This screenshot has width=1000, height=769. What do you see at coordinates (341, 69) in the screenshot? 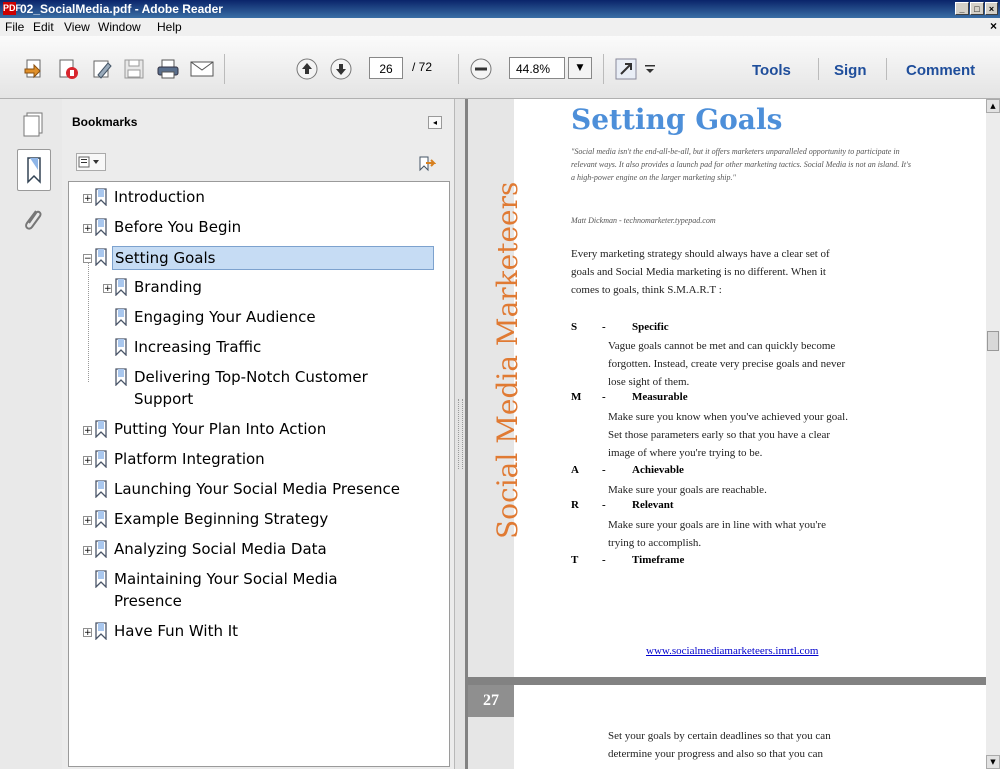
I see `next-page-icon` at bounding box center [341, 69].